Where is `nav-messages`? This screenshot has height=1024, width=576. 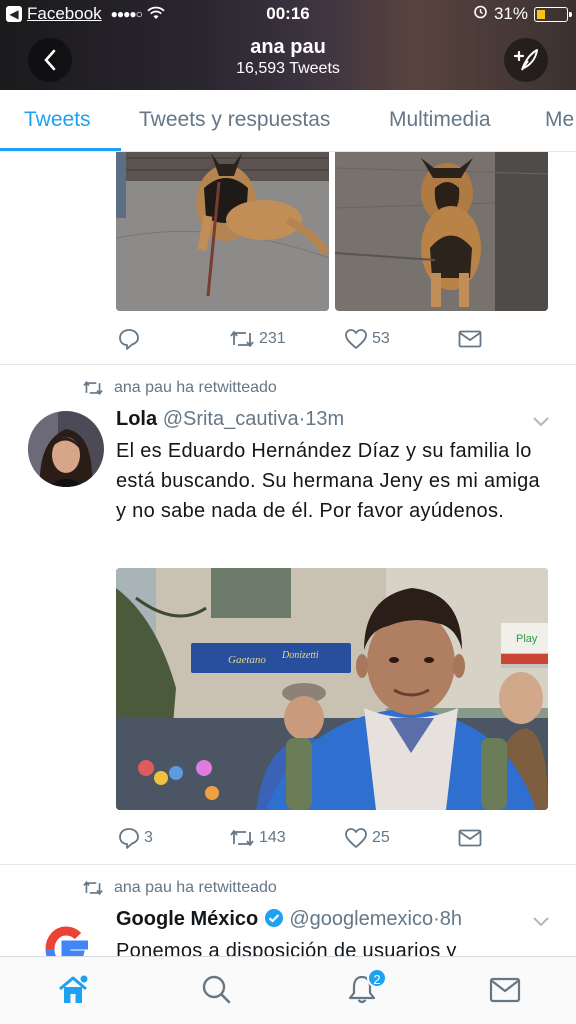
nav-messages is located at coordinates (505, 992).